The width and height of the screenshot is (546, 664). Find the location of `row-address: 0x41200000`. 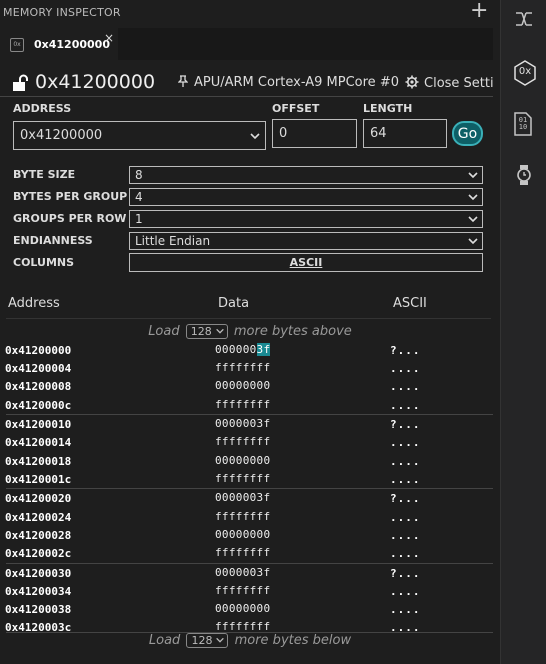

row-address: 0x41200000 is located at coordinates (38, 350).